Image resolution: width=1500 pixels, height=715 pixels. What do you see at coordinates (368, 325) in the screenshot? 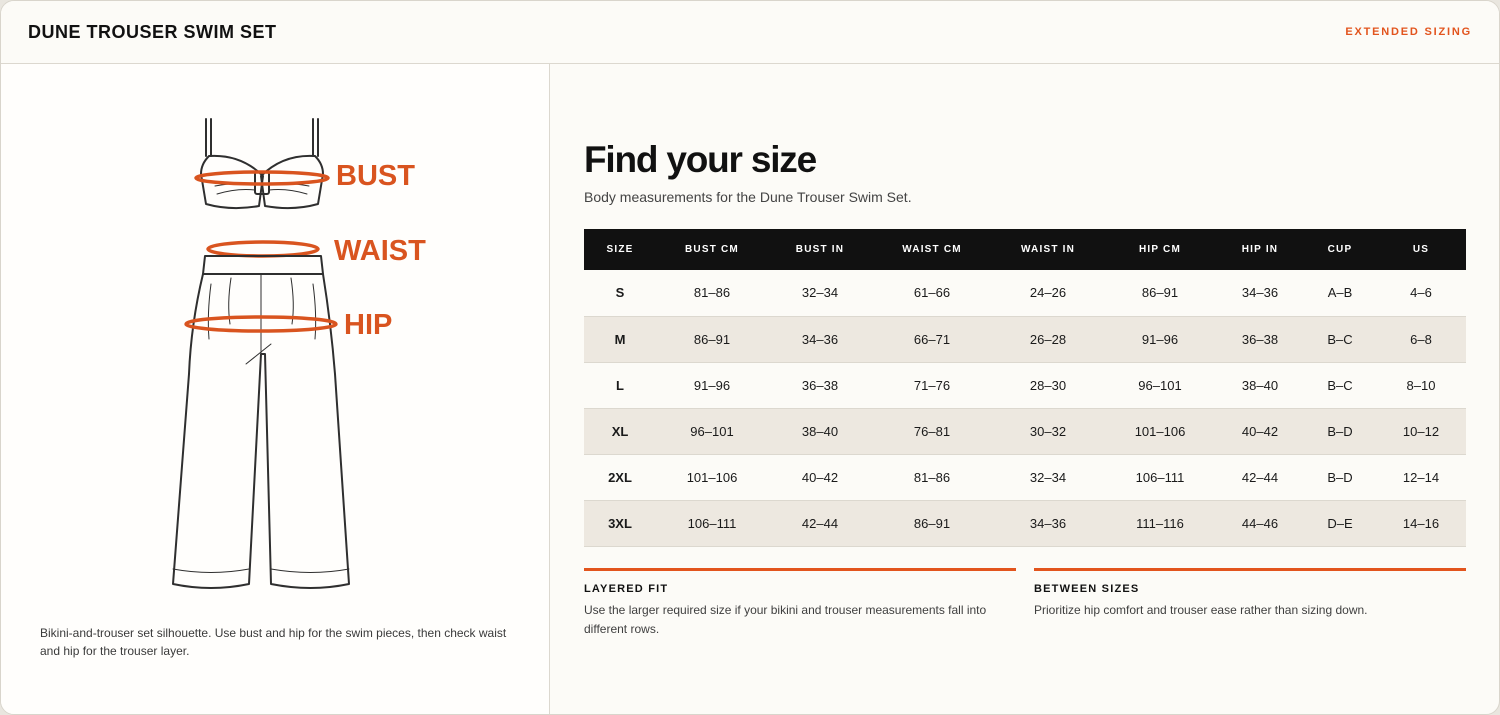
I see `hip-label: HIP` at bounding box center [368, 325].